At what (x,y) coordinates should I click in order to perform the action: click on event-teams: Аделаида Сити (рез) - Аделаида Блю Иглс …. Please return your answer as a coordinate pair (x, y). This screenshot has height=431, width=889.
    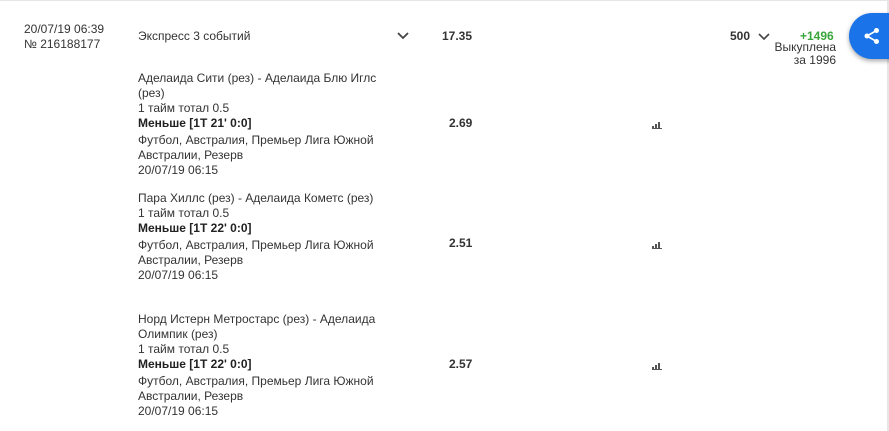
    Looking at the image, I should click on (257, 85).